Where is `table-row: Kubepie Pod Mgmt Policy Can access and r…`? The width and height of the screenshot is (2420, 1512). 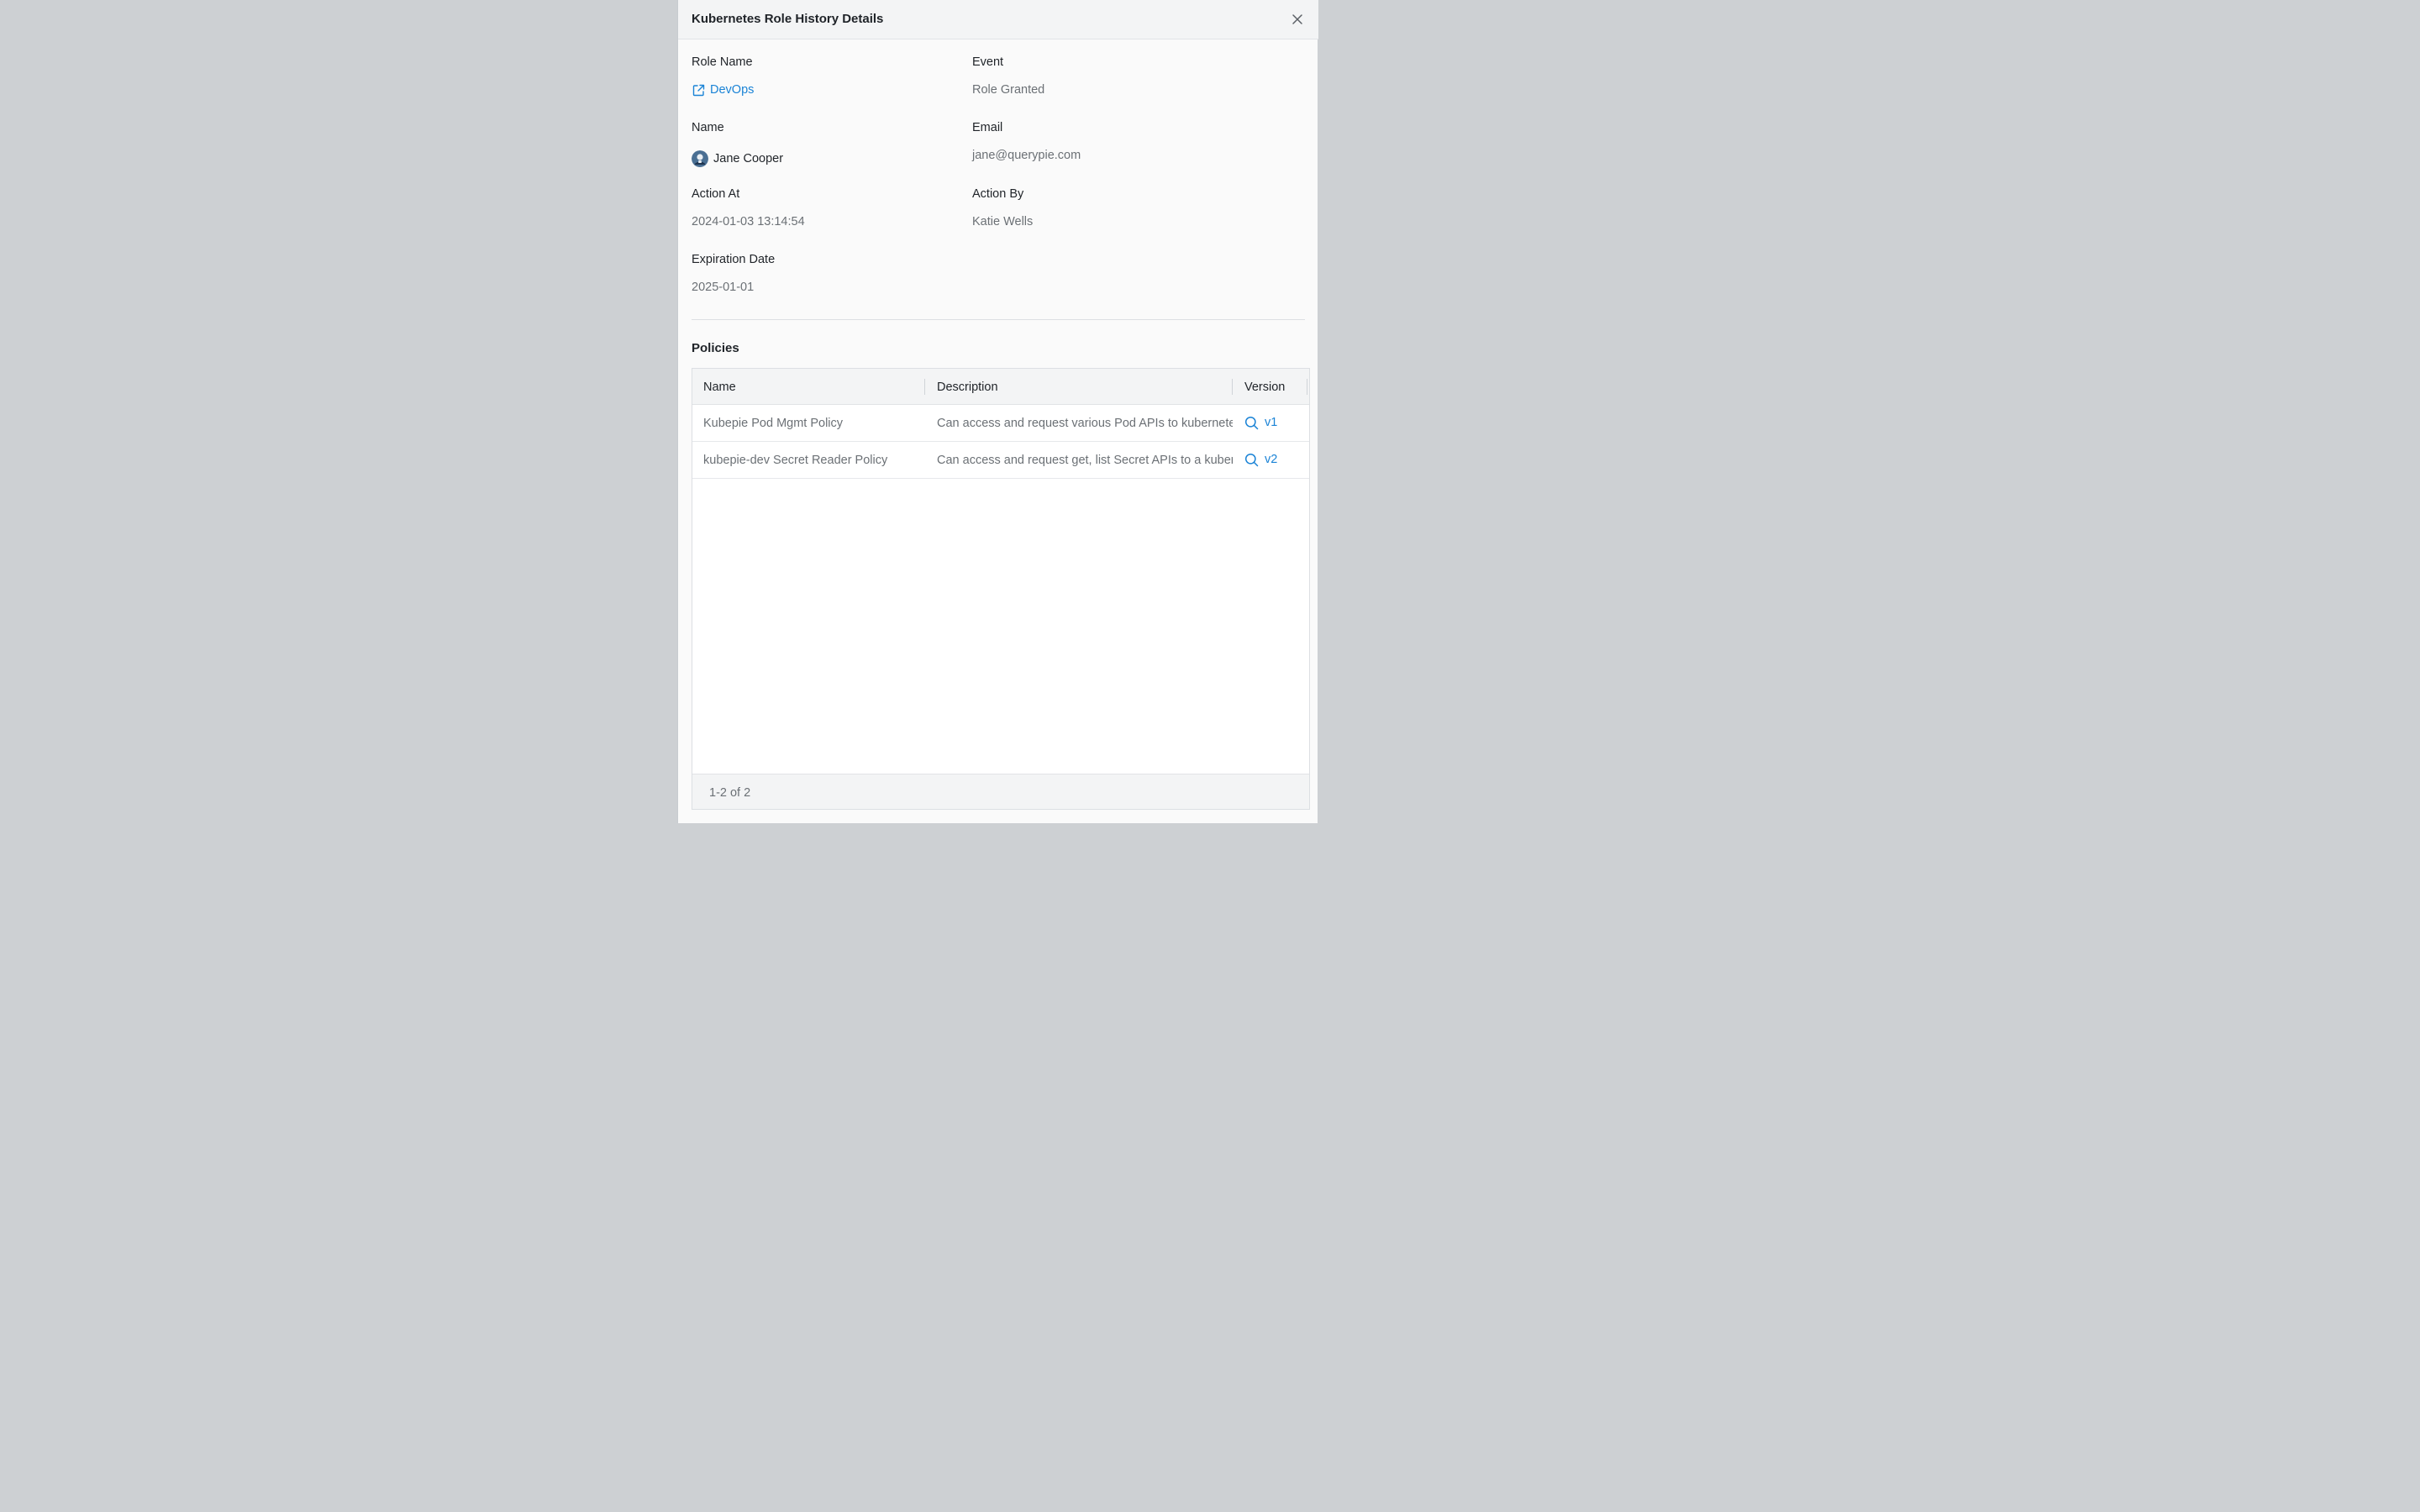
table-row: Kubepie Pod Mgmt Policy Can access and r… is located at coordinates (1000, 423).